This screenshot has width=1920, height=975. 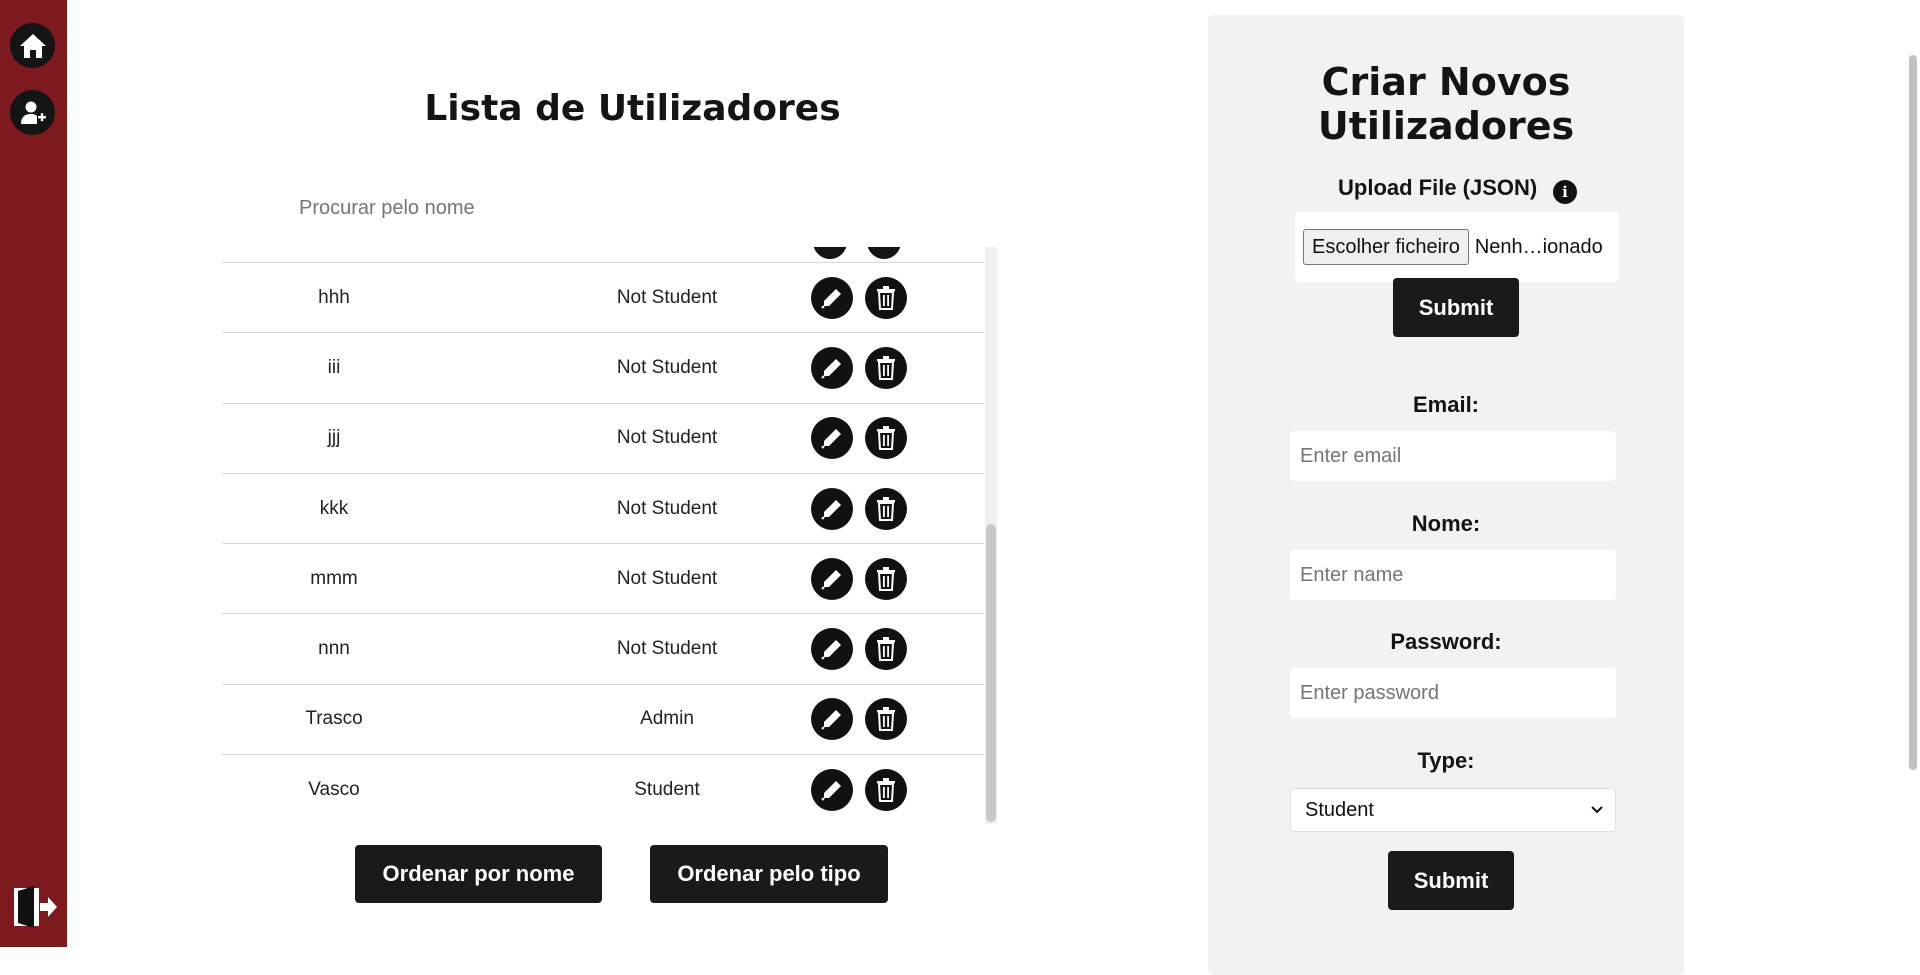 What do you see at coordinates (1339, 809) in the screenshot?
I see `type-selected-value: Student` at bounding box center [1339, 809].